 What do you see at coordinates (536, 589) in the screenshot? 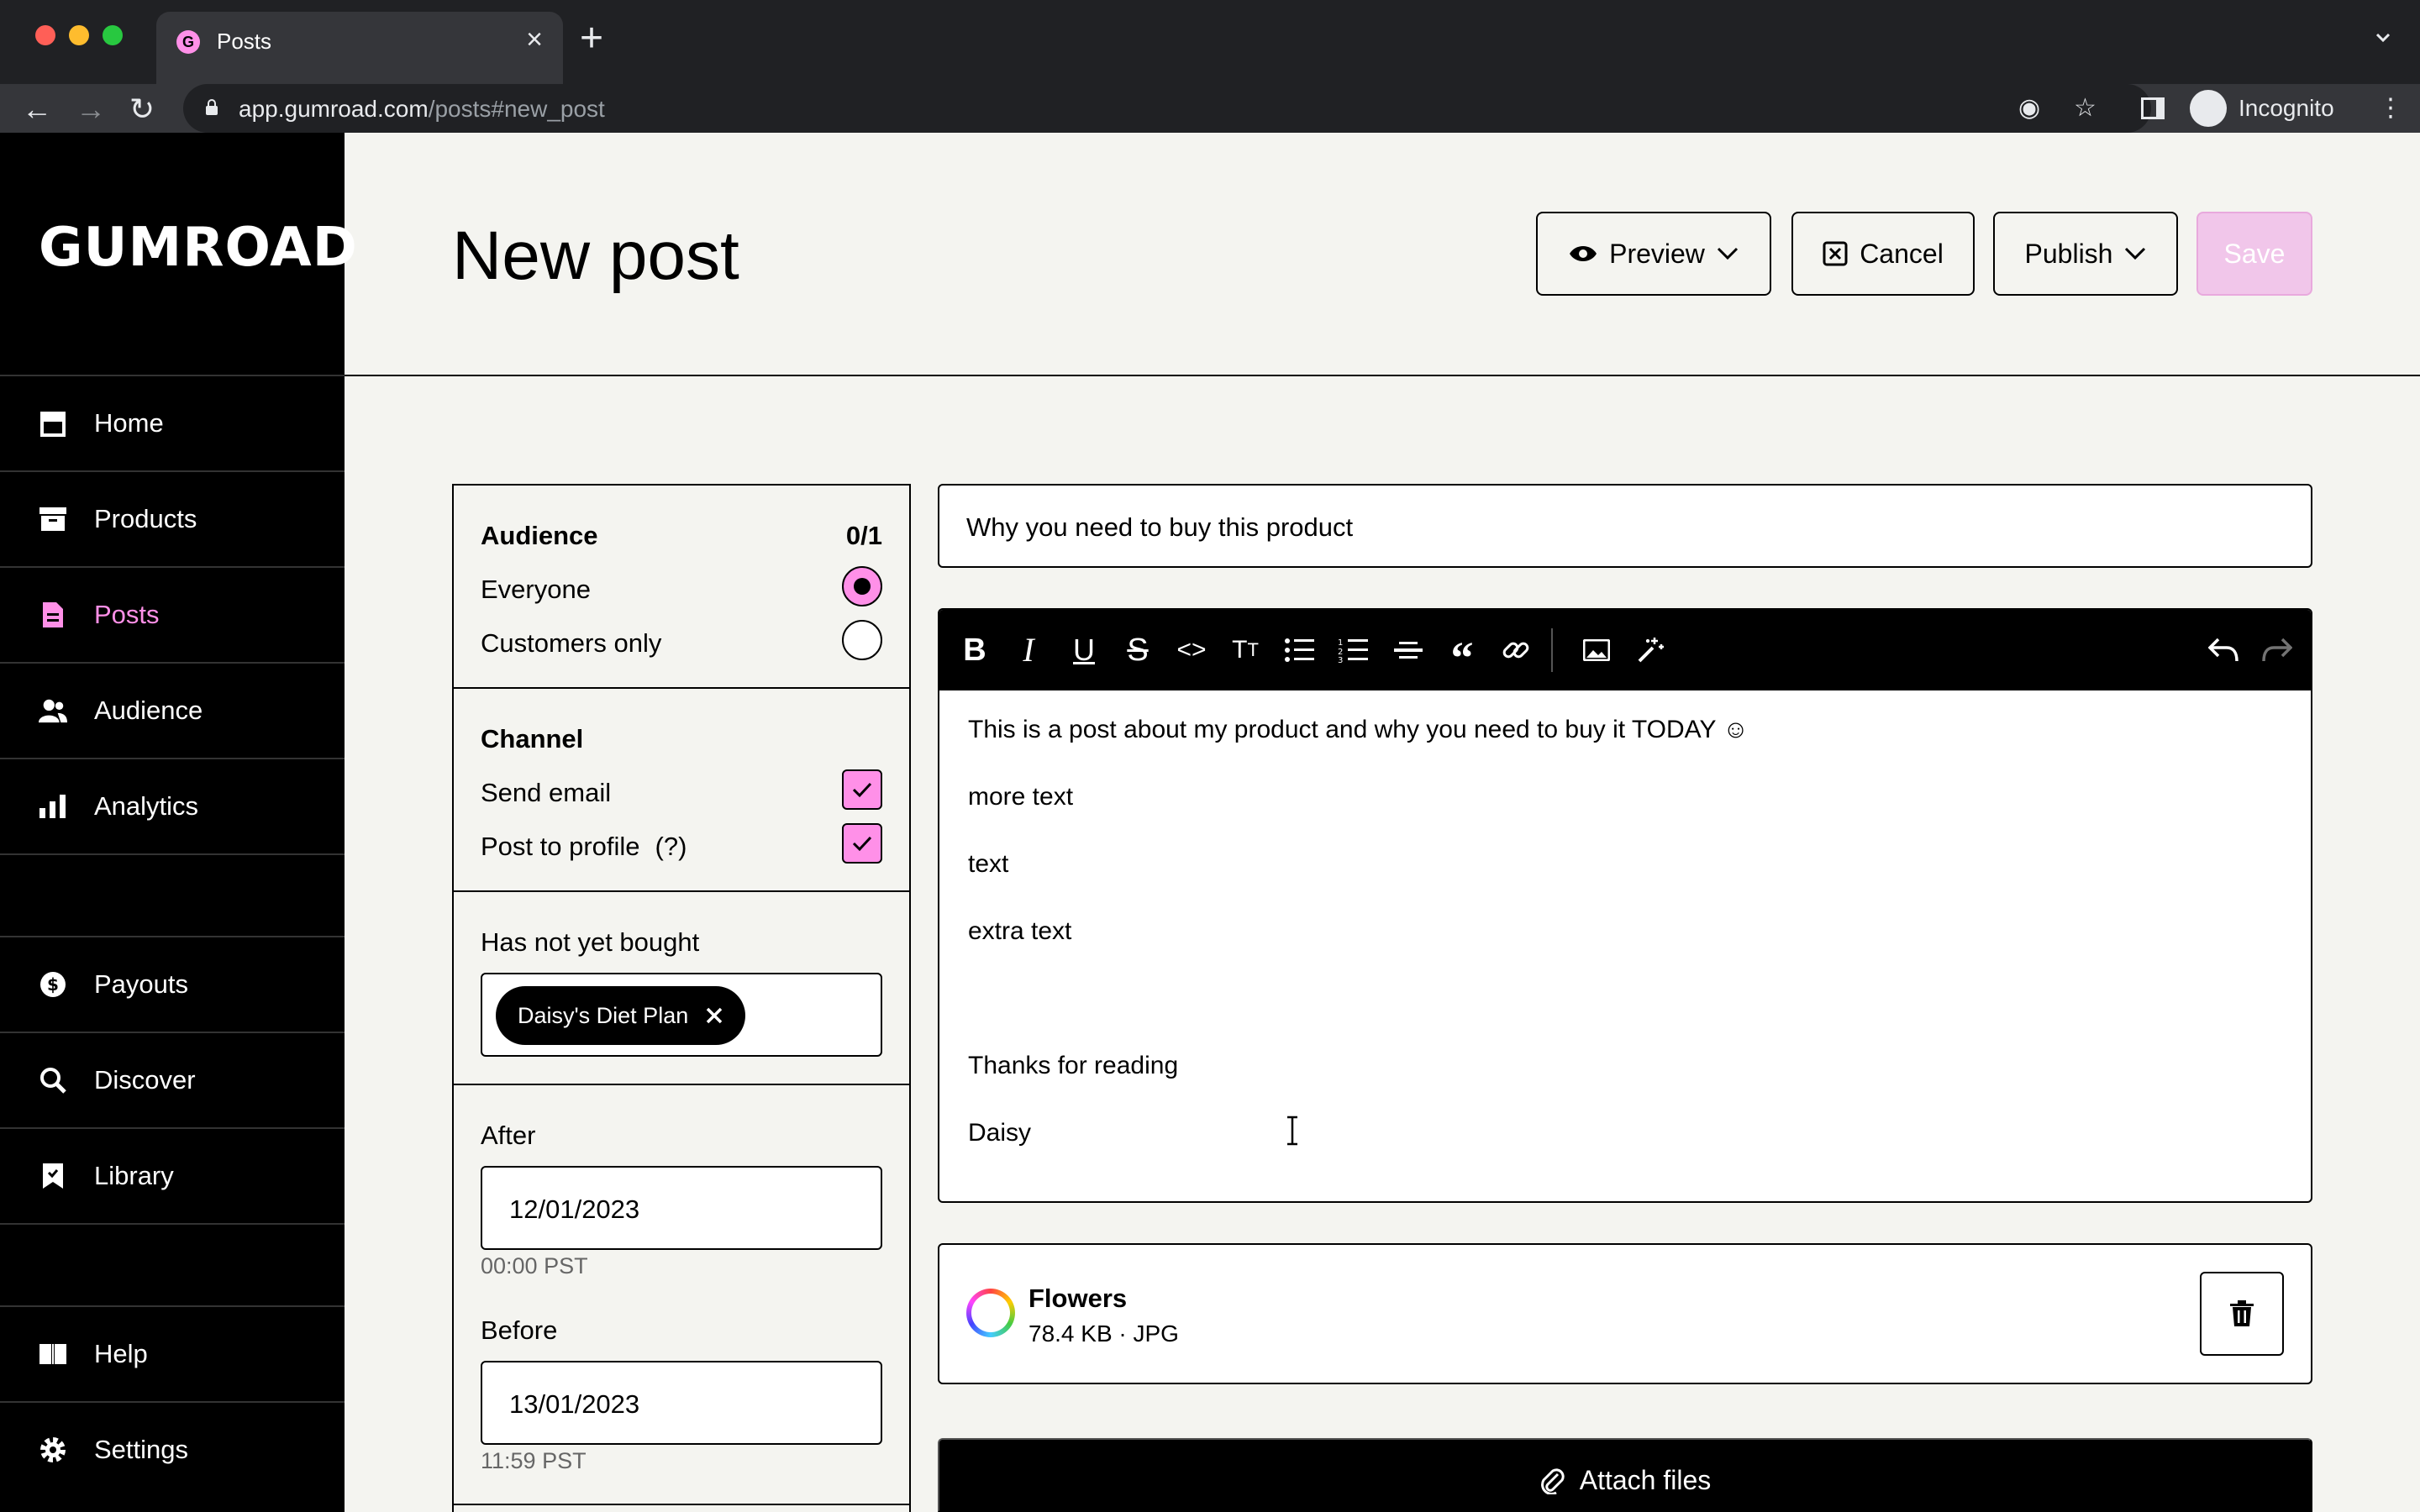
I see `audience-option-everyone-label: Everyone` at bounding box center [536, 589].